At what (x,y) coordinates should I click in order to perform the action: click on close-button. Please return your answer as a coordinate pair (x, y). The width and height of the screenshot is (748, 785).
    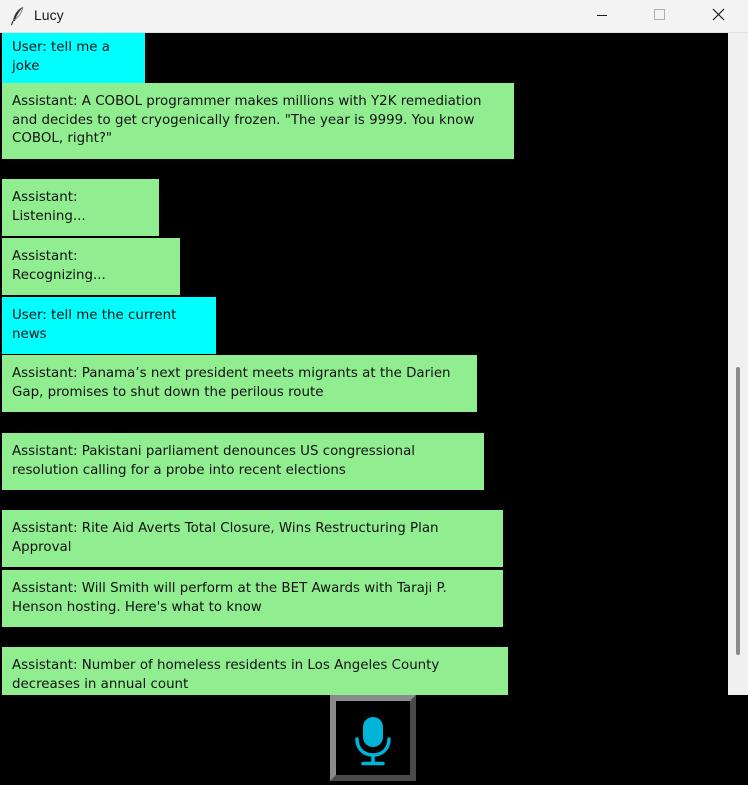
    Looking at the image, I should click on (719, 16).